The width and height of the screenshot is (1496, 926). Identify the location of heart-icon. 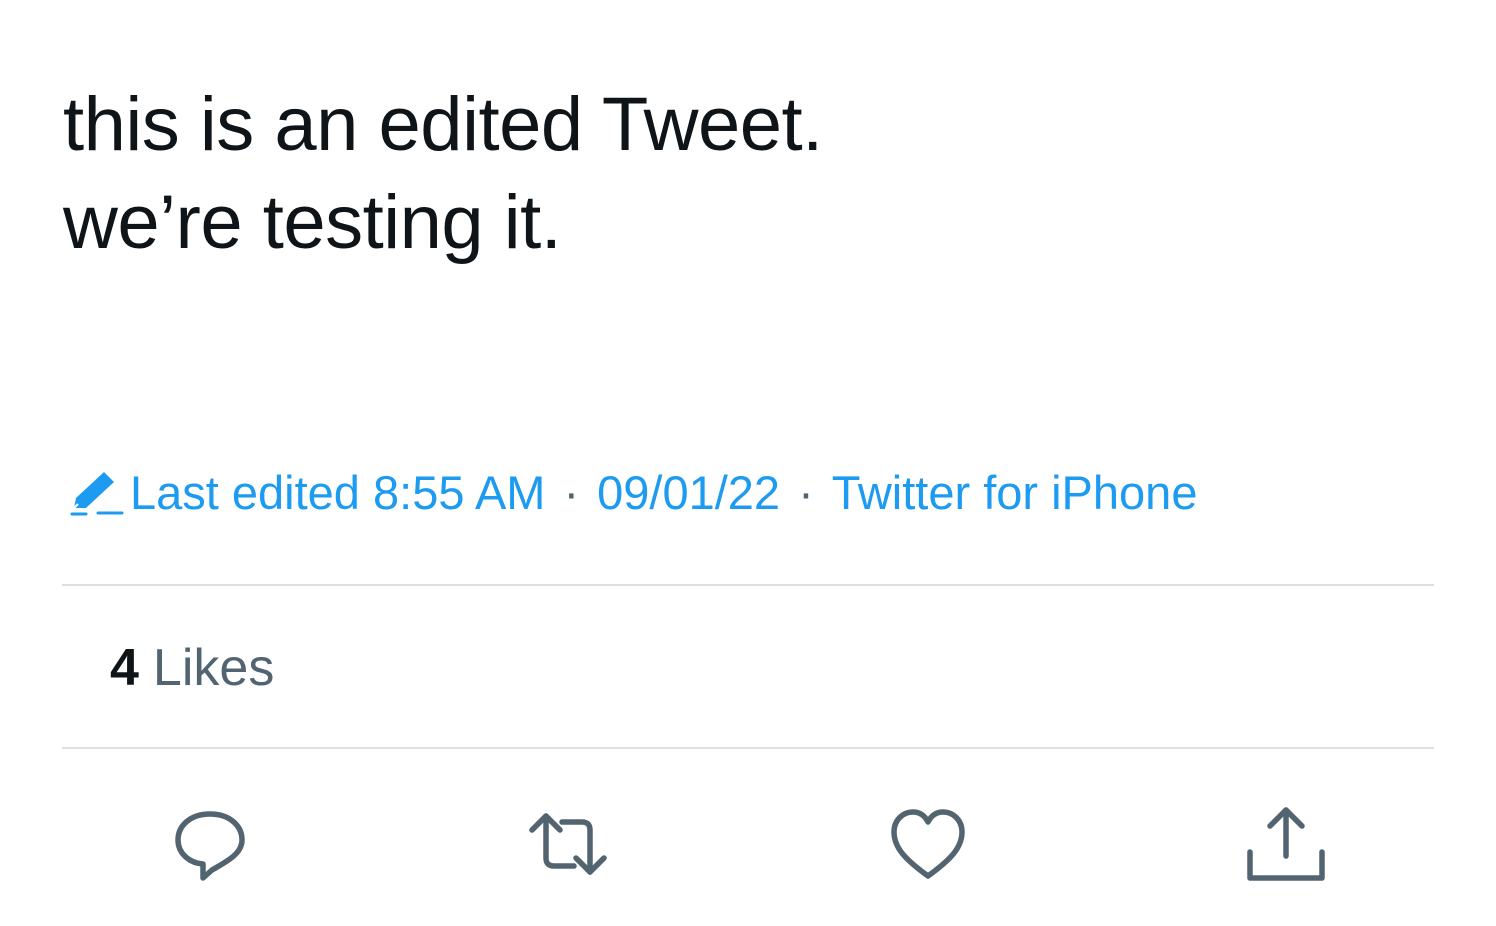
(928, 844).